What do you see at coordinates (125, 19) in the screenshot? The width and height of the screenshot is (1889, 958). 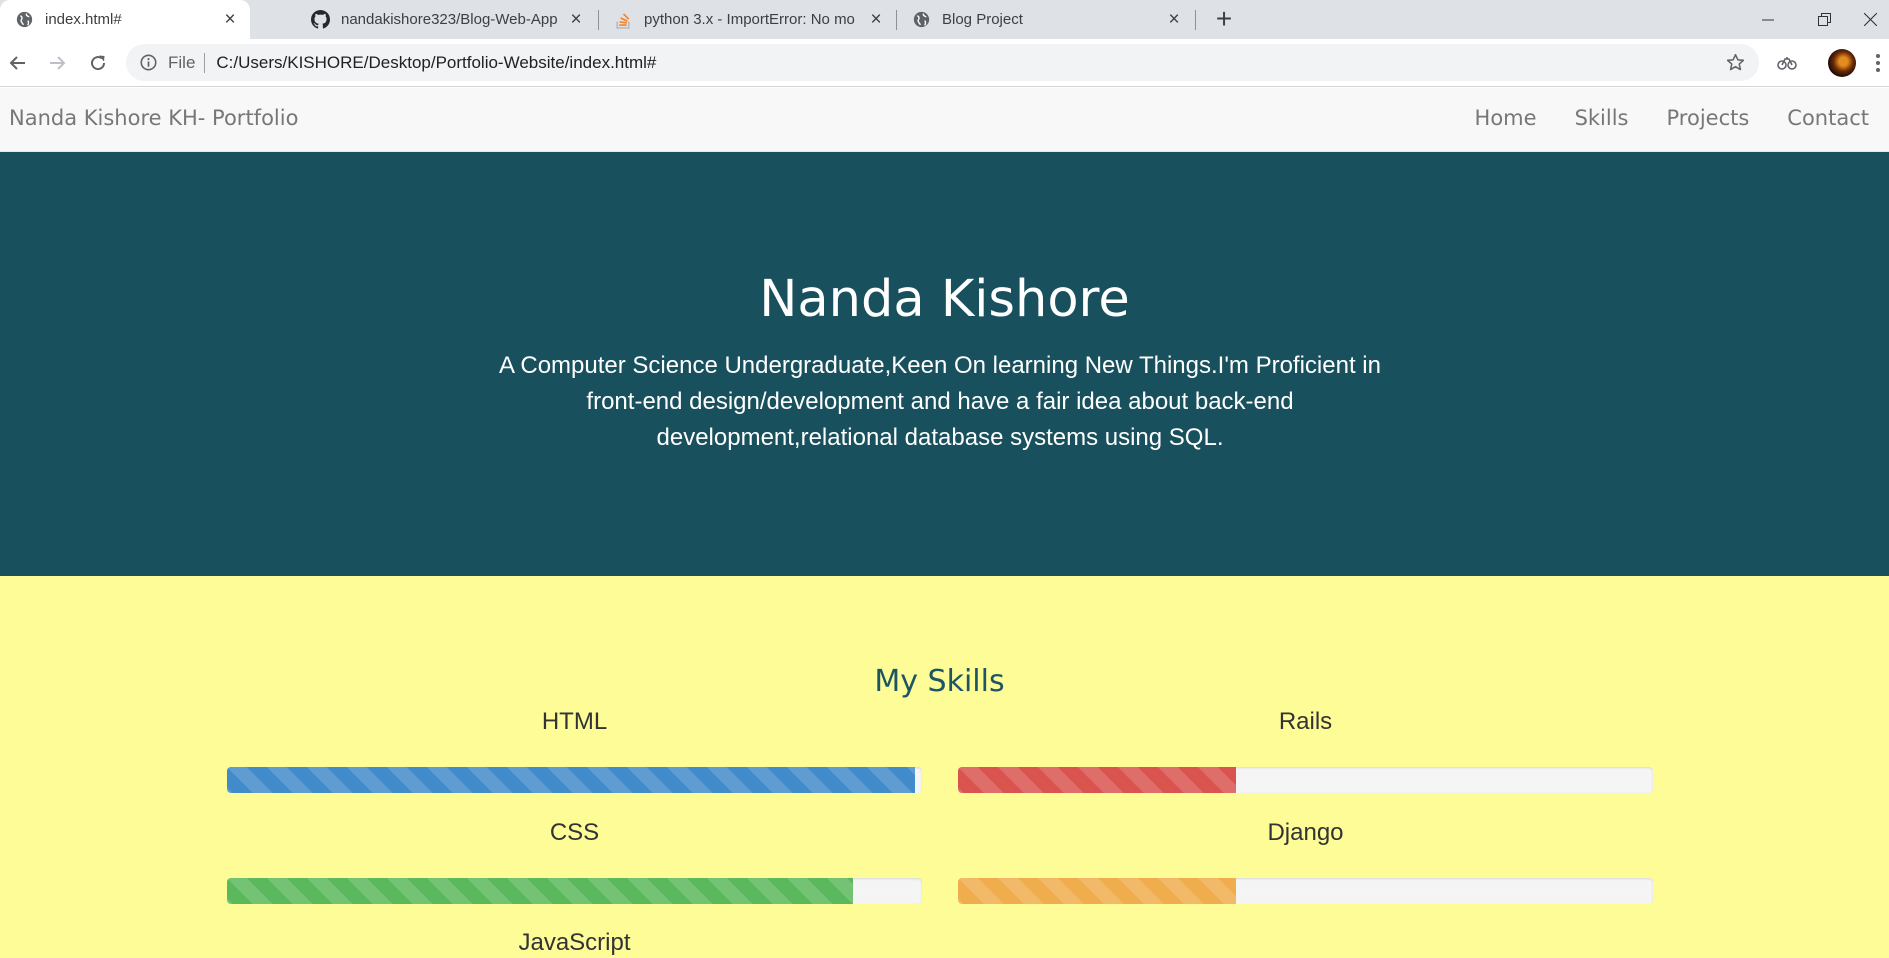 I see `browser-tab-index: index.html# ×` at bounding box center [125, 19].